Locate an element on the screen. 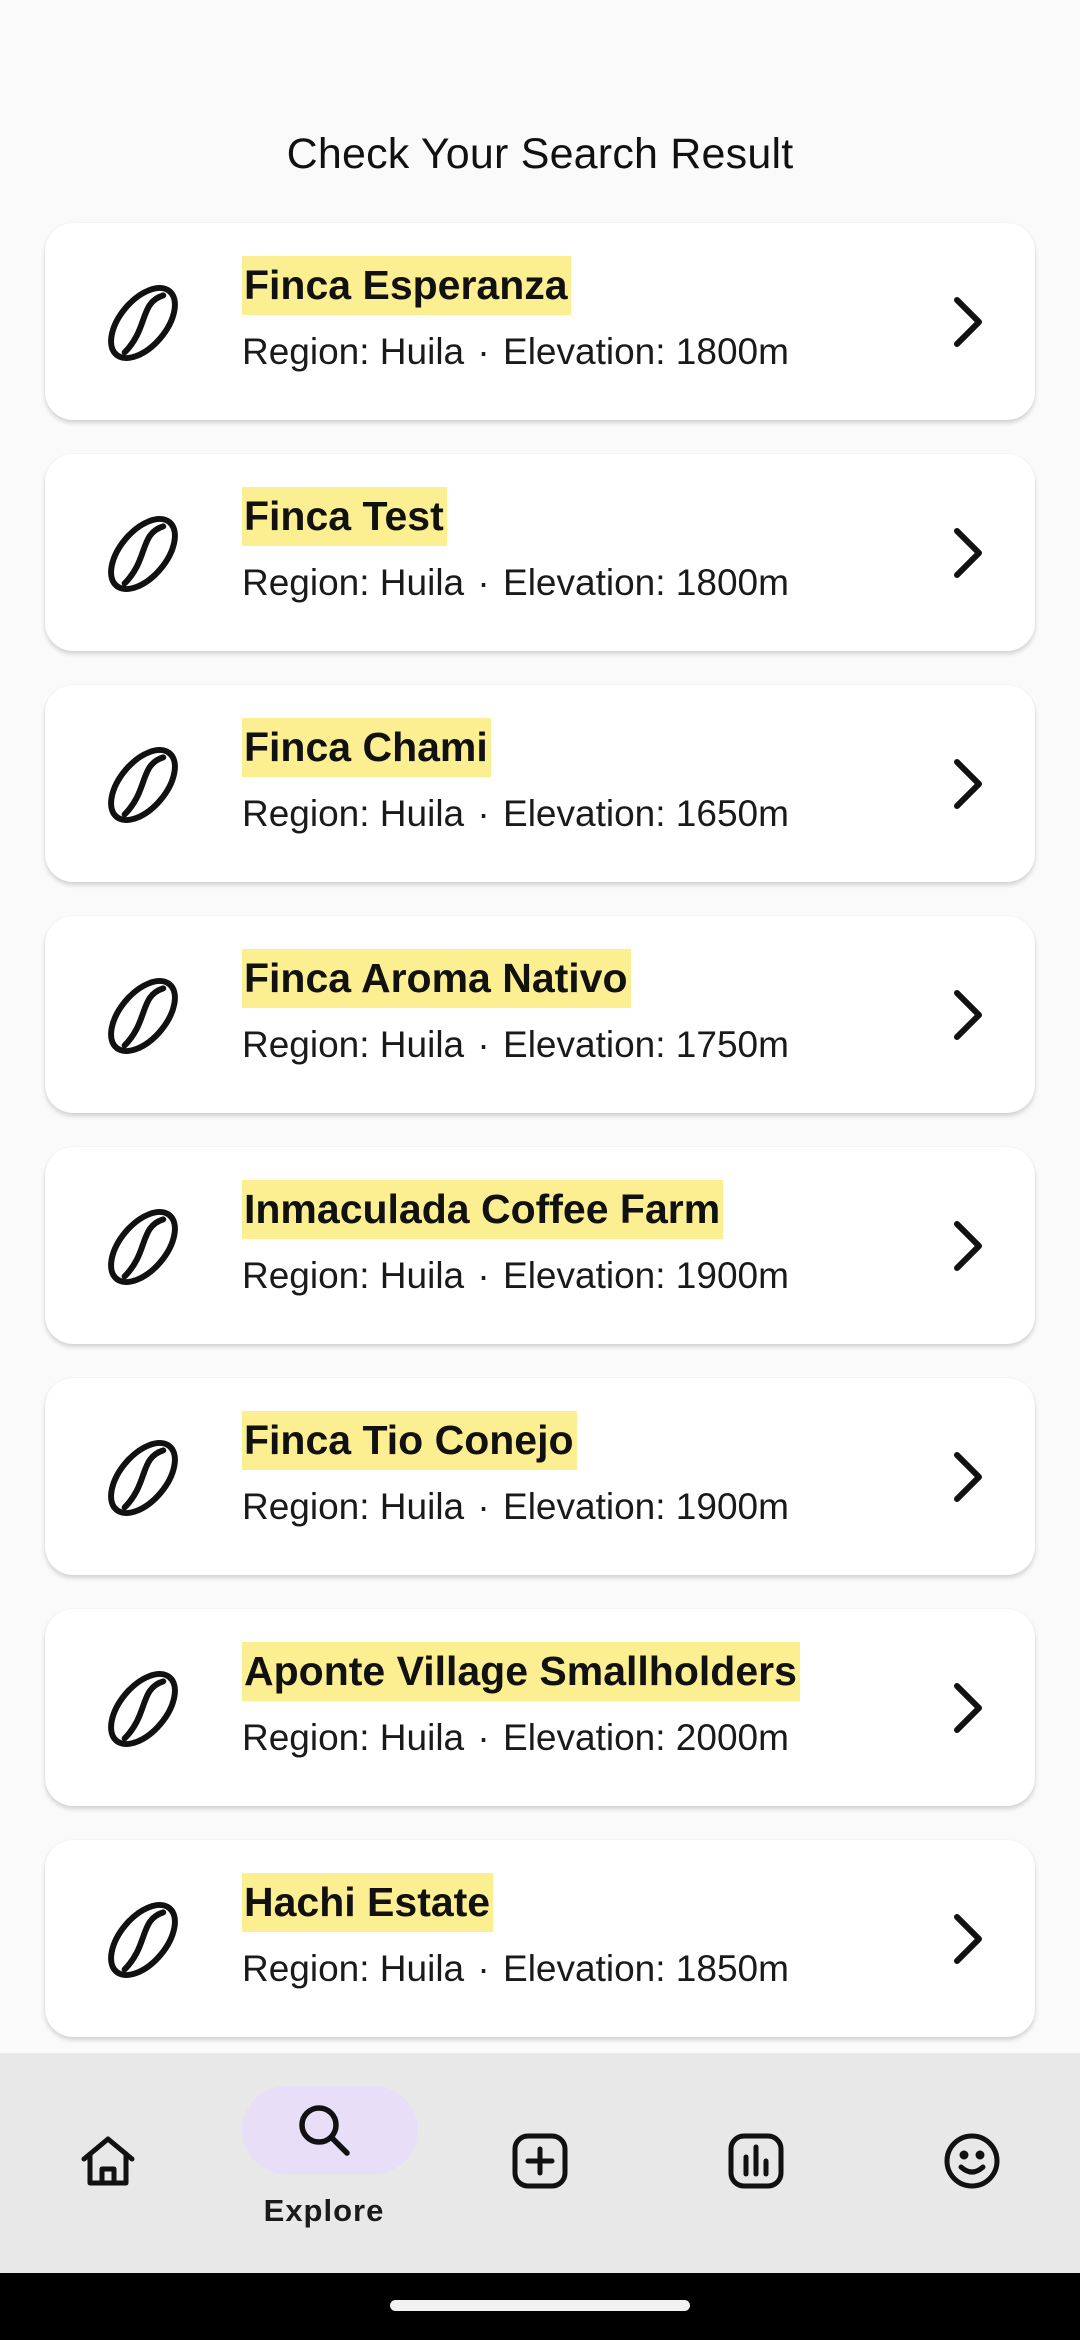  nav-item-explore: Explore is located at coordinates (324, 2163).